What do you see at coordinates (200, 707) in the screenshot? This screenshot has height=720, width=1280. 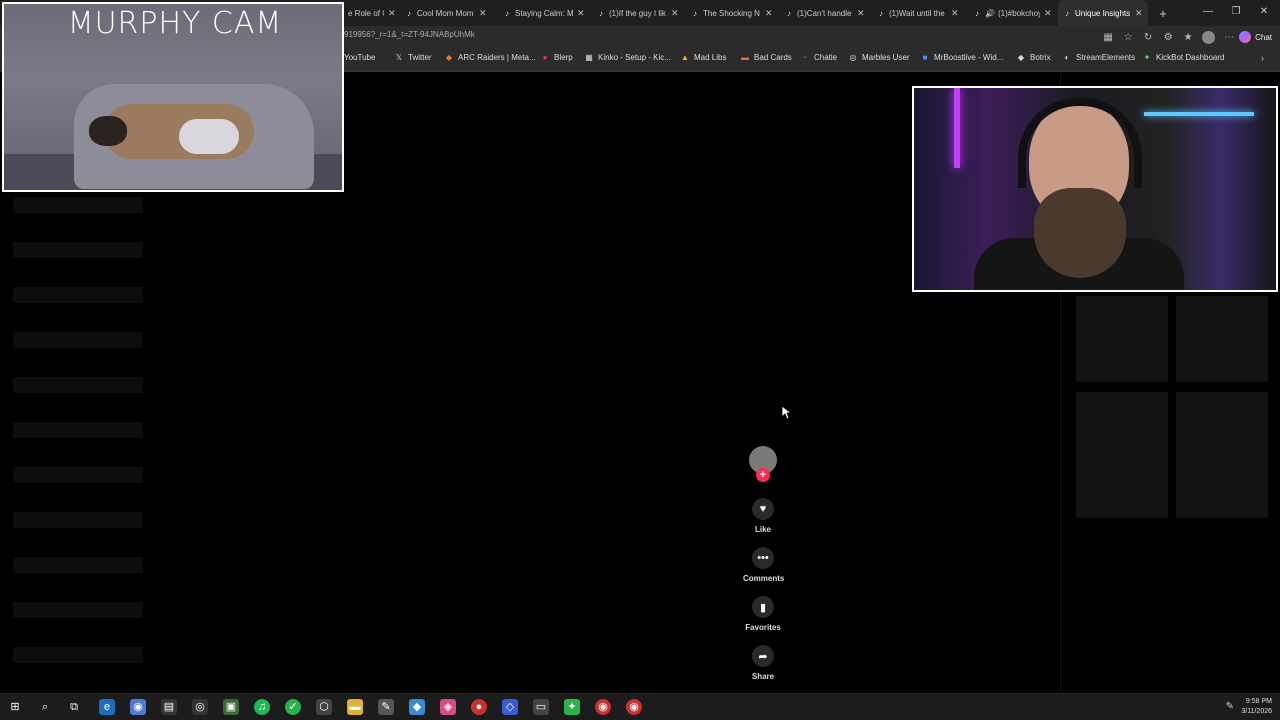 I see `obs-icon: ◎` at bounding box center [200, 707].